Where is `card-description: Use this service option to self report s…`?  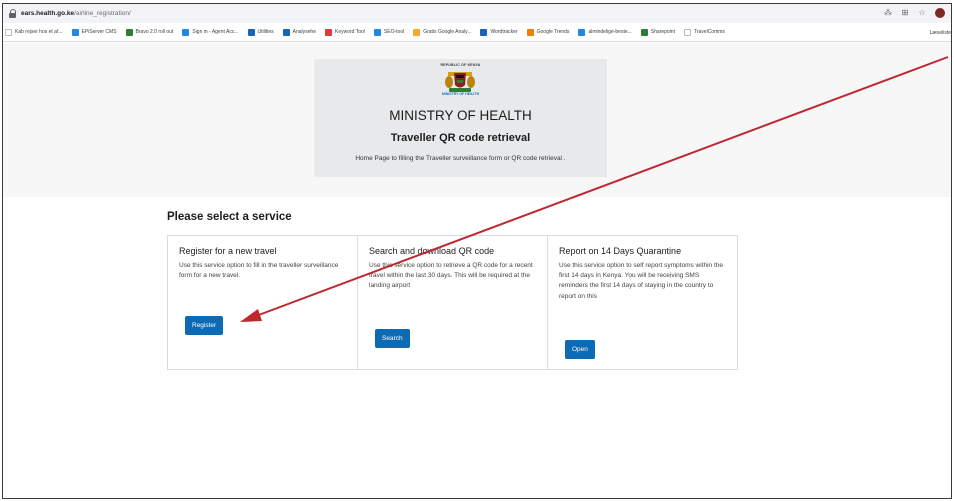
card-description: Use this service option to self report s… is located at coordinates (641, 281).